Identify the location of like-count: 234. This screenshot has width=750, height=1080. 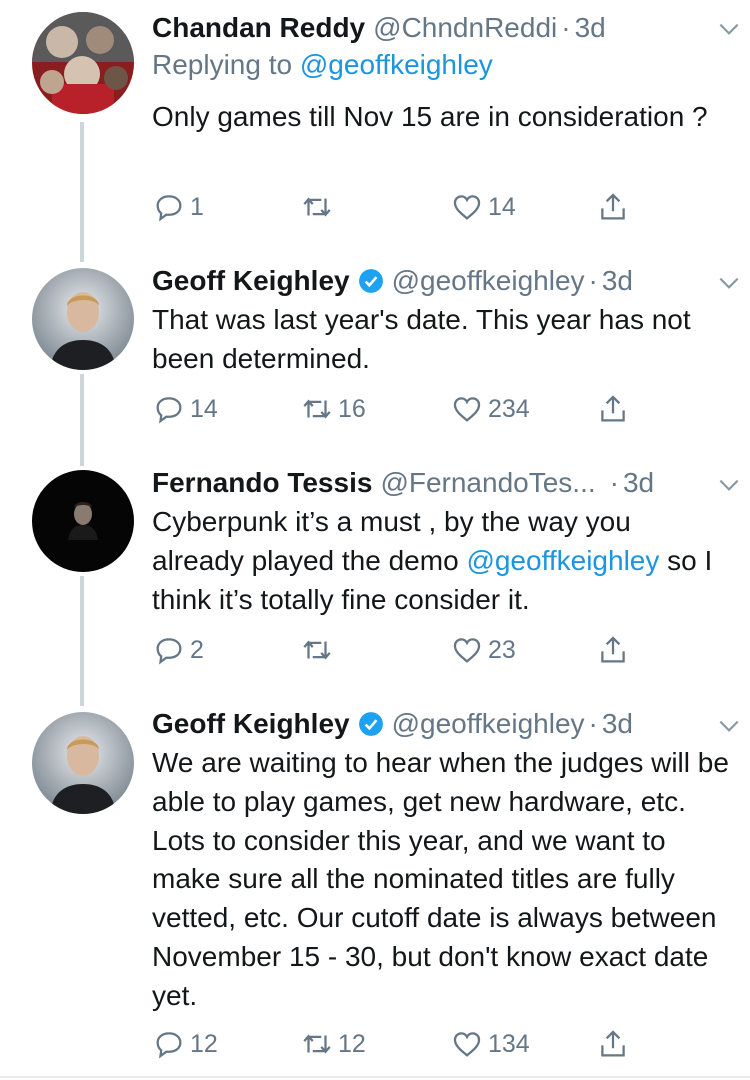
(509, 408).